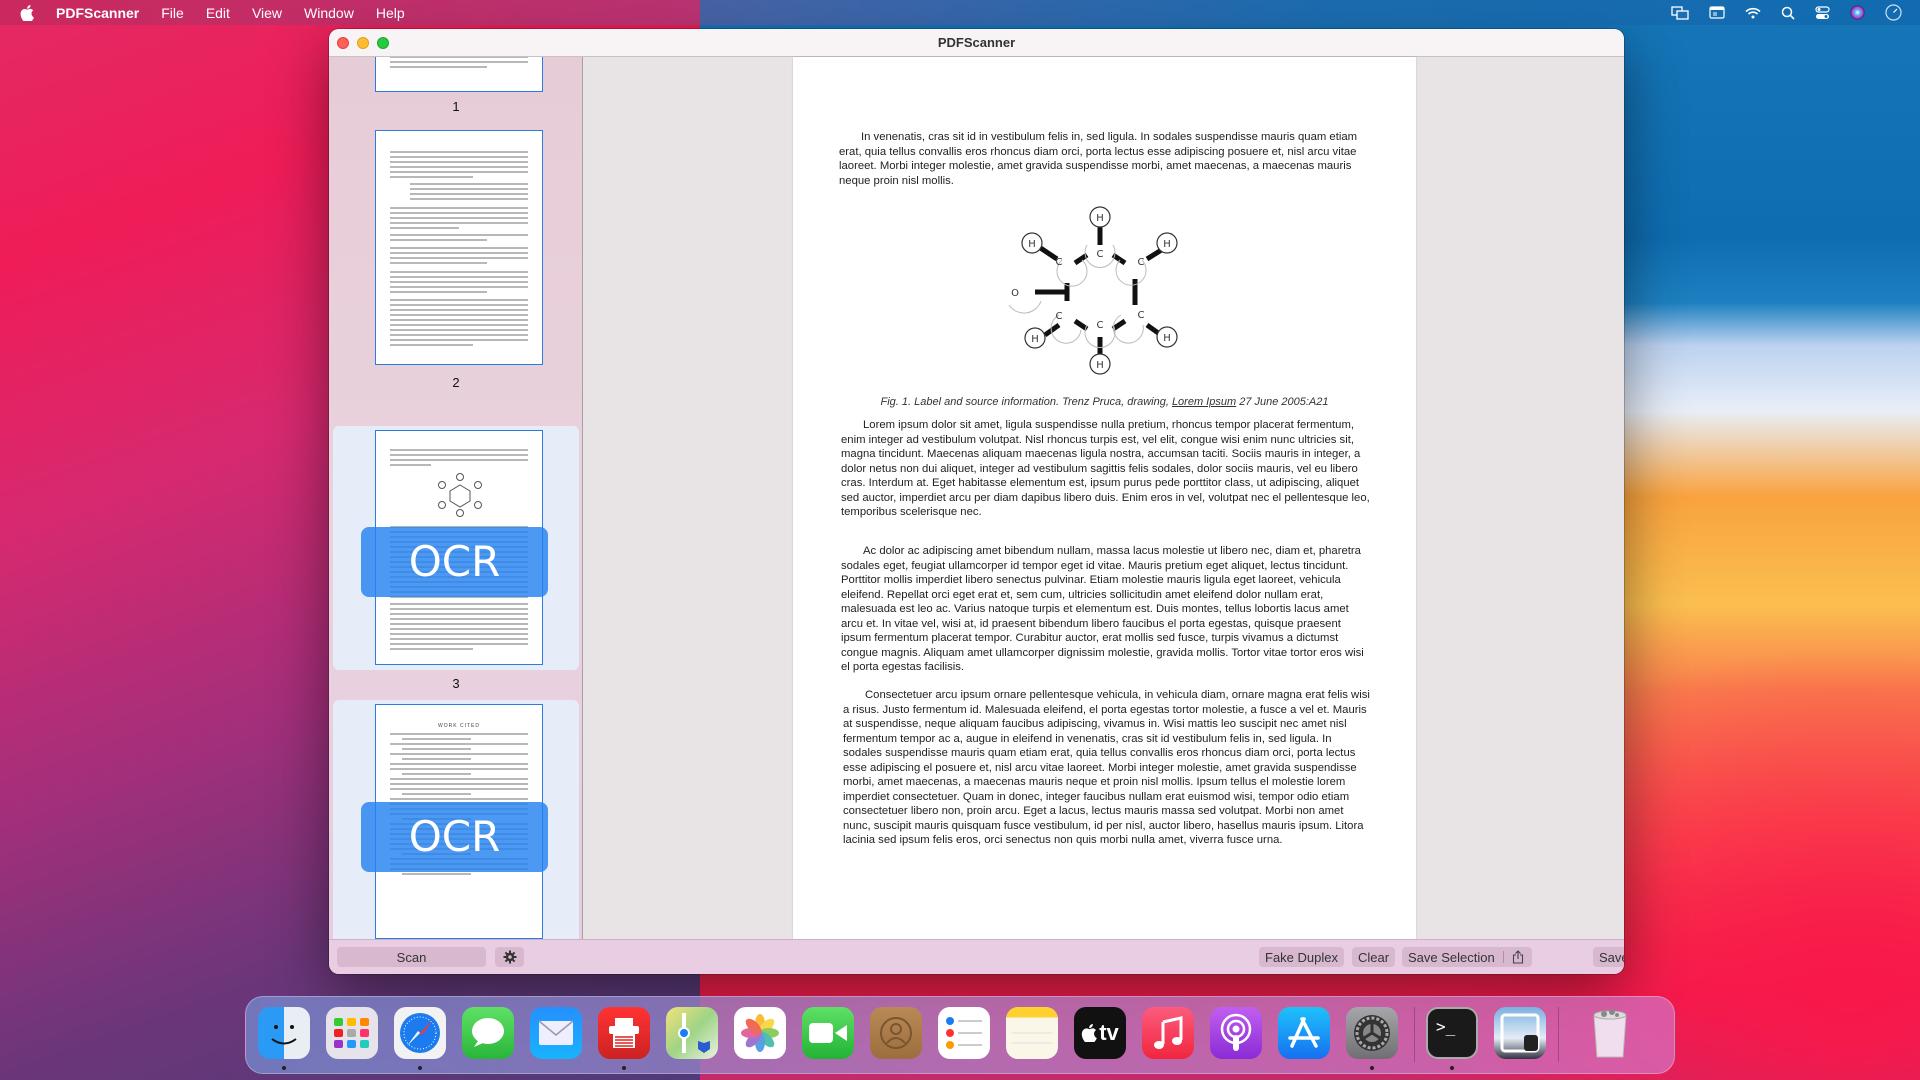 The width and height of the screenshot is (1920, 1080). What do you see at coordinates (1451, 957) in the screenshot?
I see `save-selection-label: Save Selection` at bounding box center [1451, 957].